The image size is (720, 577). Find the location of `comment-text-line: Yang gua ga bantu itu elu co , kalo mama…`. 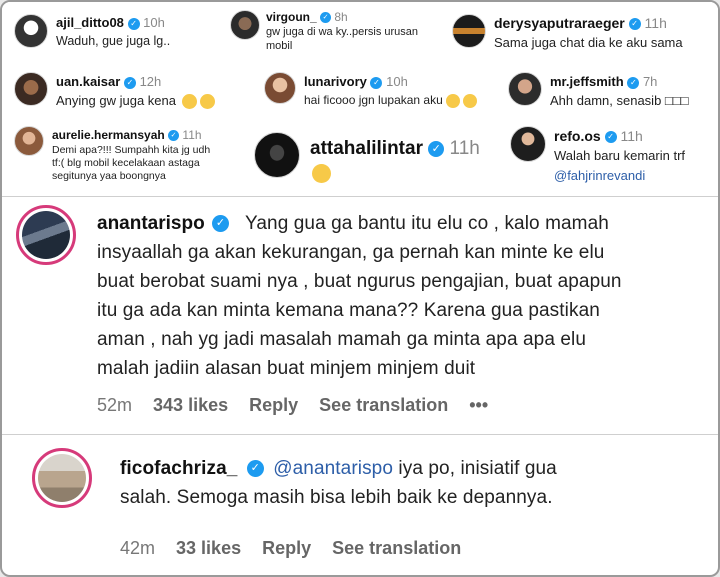

comment-text-line: Yang gua ga bantu itu elu co , kalo mama… is located at coordinates (427, 223).